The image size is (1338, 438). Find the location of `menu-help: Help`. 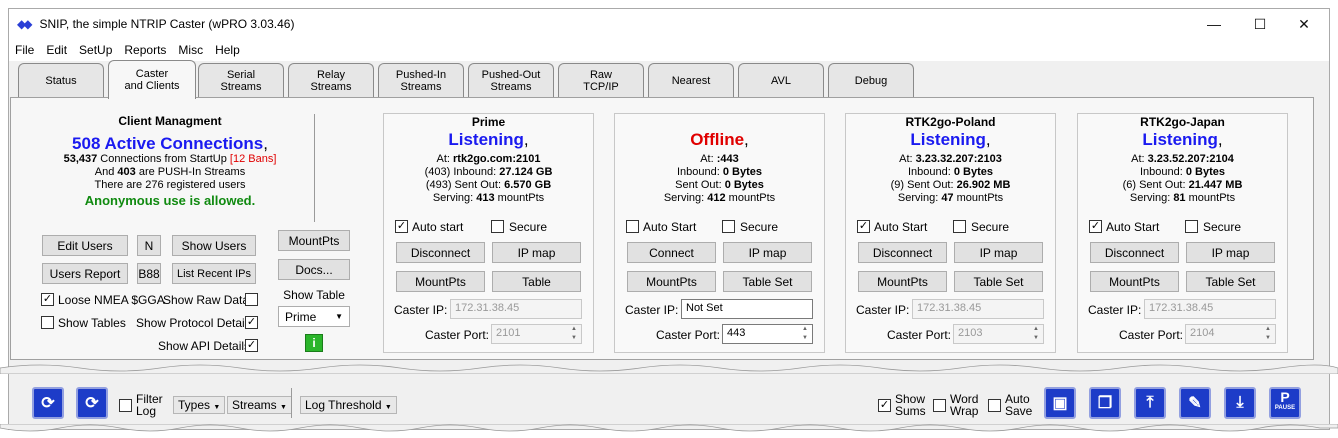

menu-help: Help is located at coordinates (227, 50).